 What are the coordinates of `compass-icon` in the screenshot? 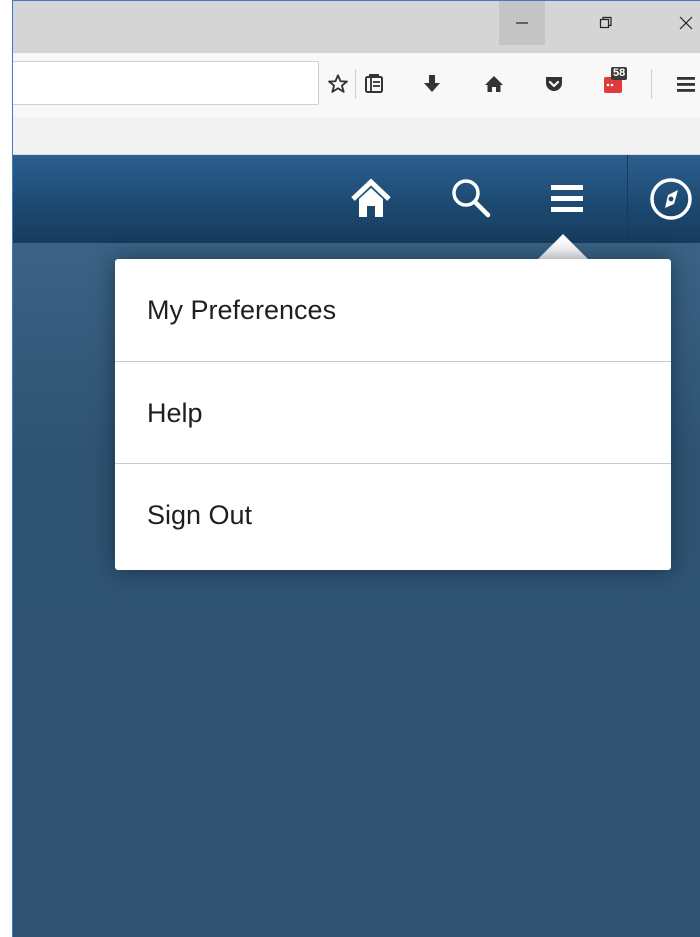 It's located at (671, 199).